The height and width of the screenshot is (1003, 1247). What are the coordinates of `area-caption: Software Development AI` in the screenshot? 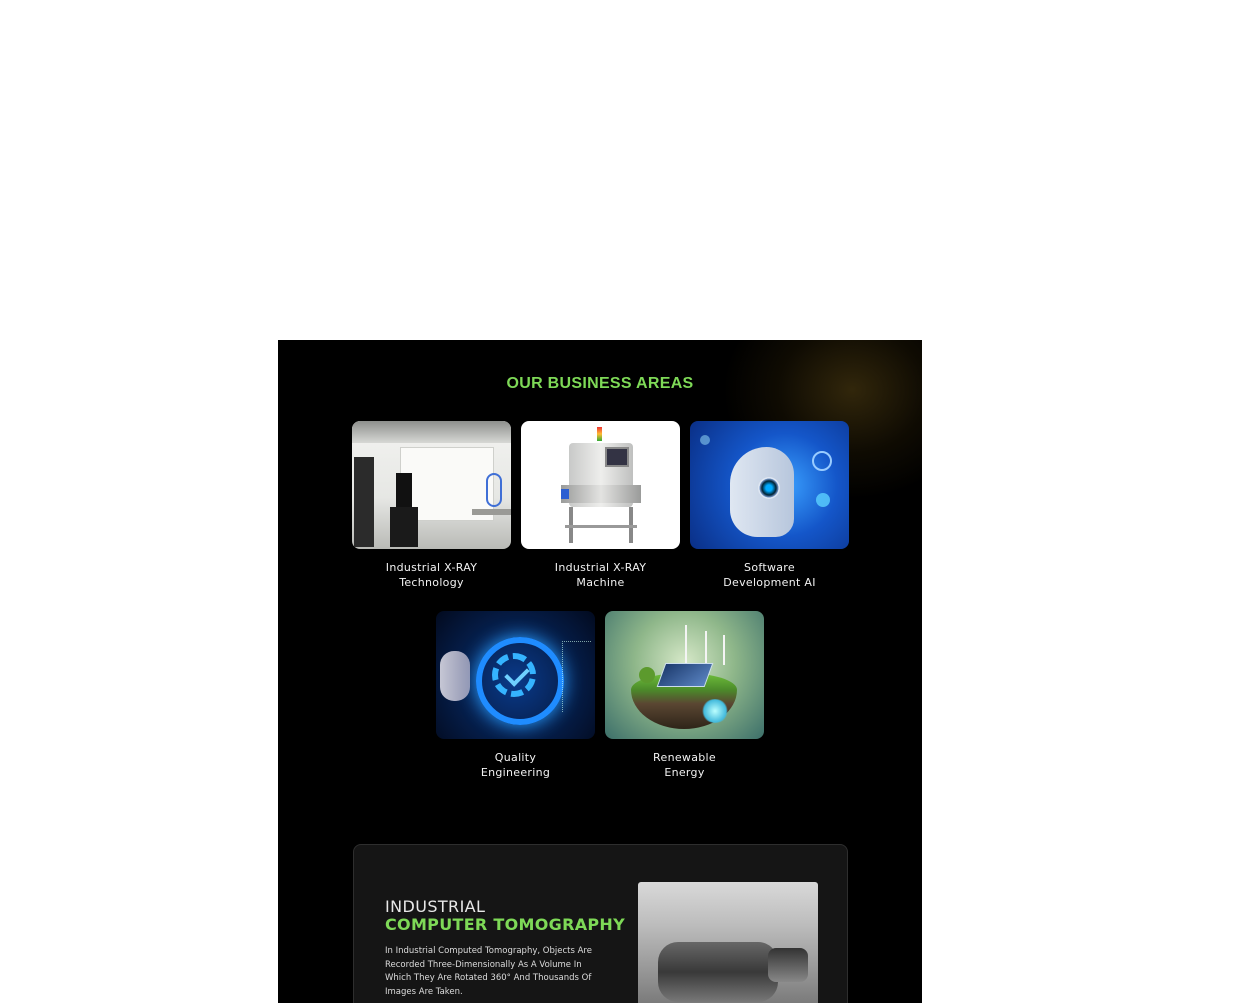 It's located at (769, 575).